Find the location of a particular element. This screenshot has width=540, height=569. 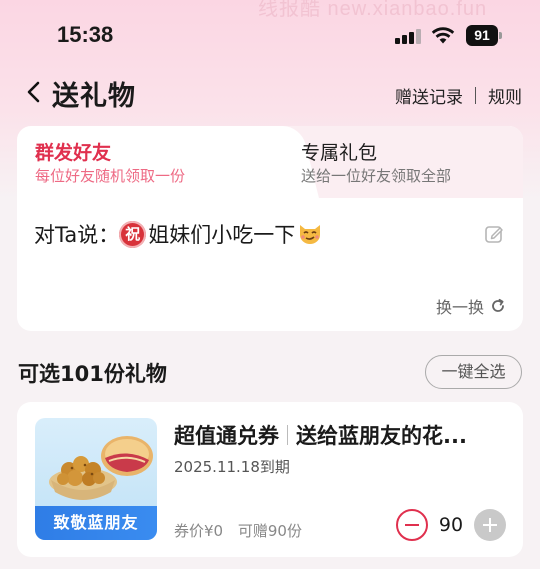

blessing-badge-icon: 祝 is located at coordinates (133, 234).